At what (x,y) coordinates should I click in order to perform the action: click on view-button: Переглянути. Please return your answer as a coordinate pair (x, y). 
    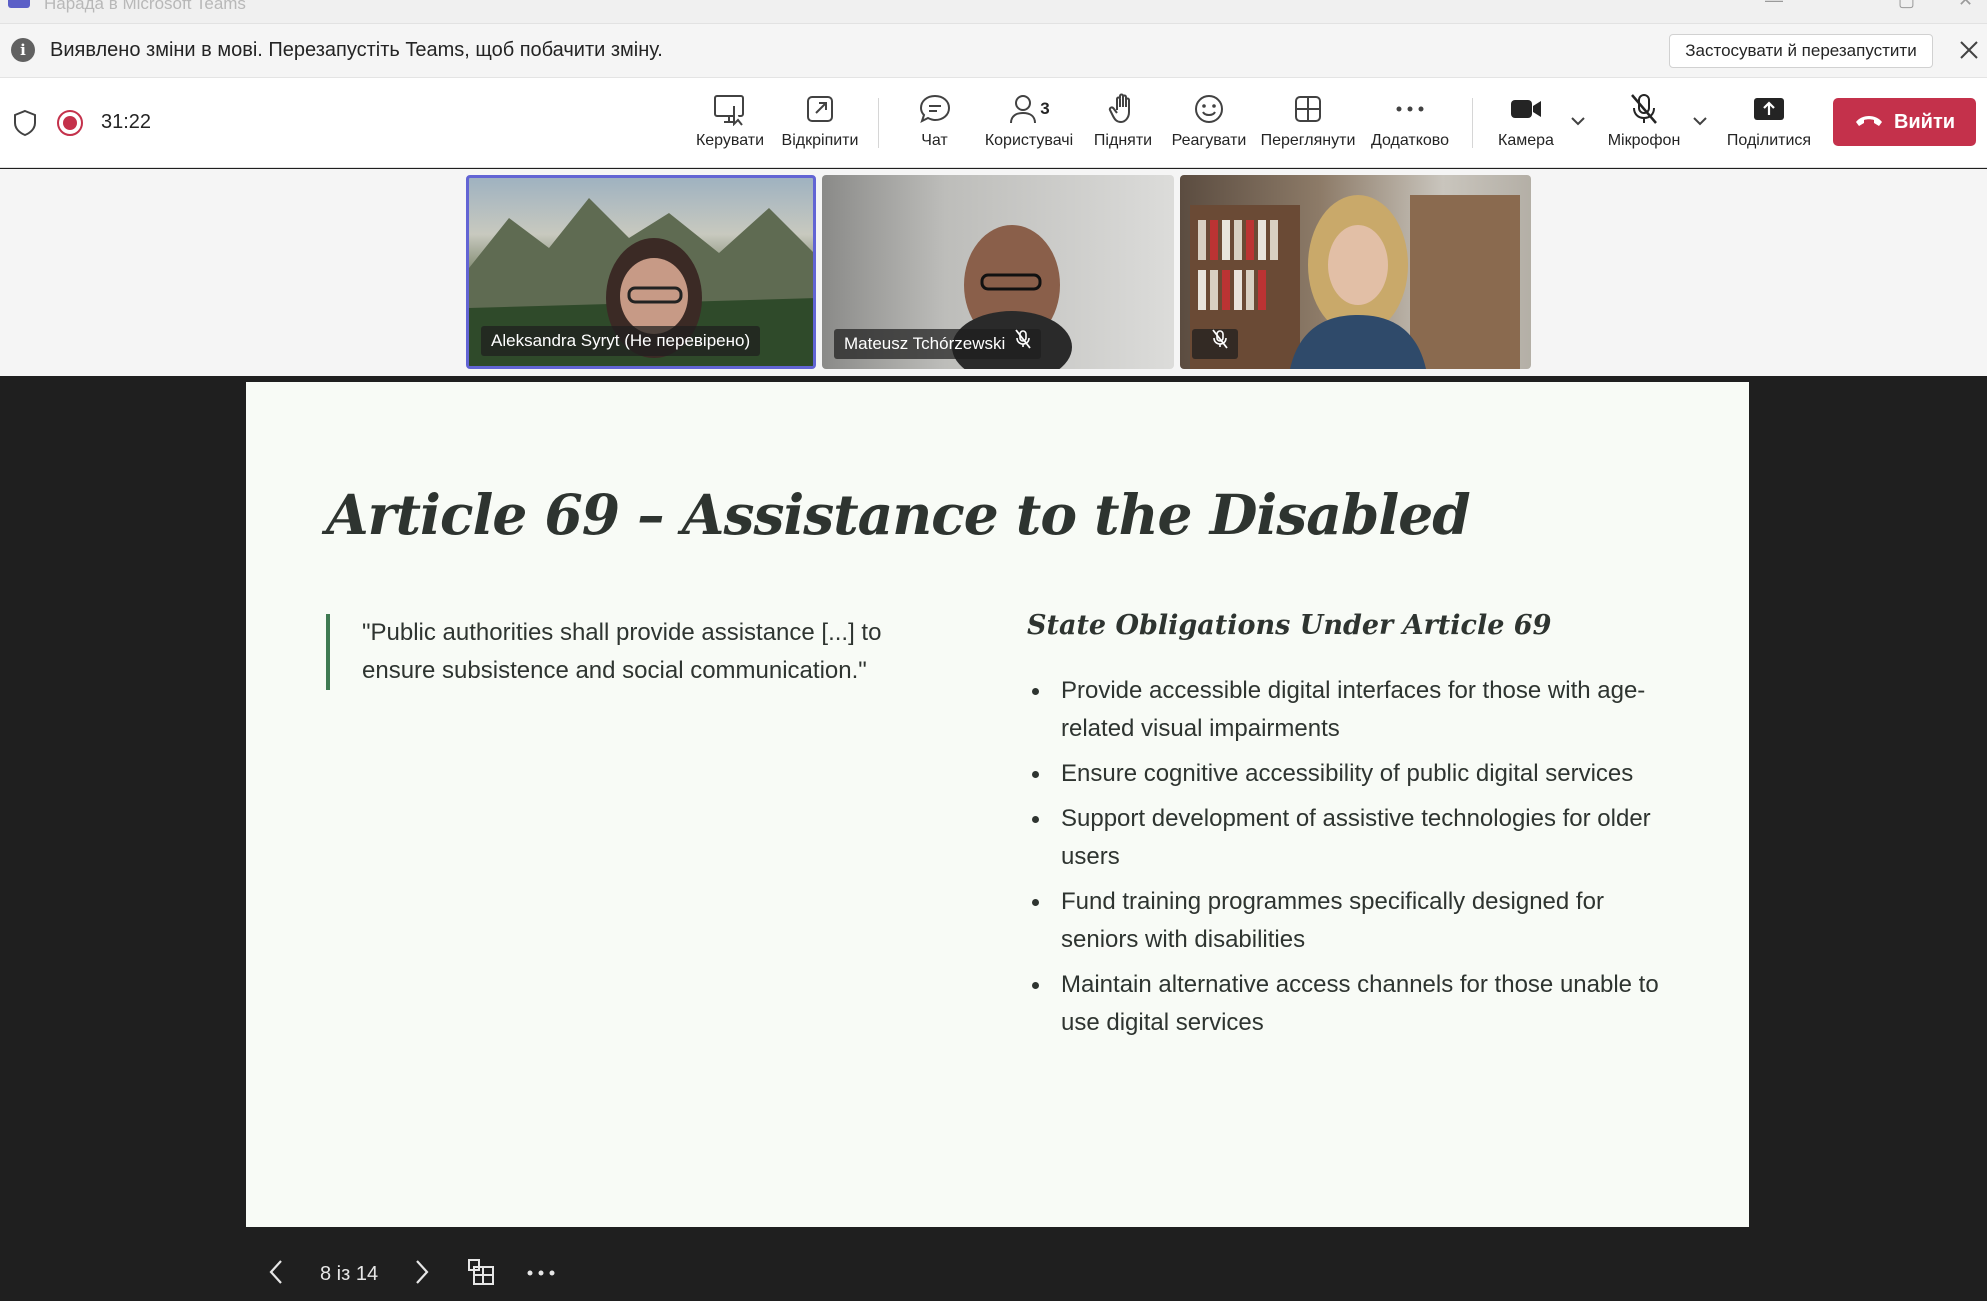
    Looking at the image, I should click on (1308, 125).